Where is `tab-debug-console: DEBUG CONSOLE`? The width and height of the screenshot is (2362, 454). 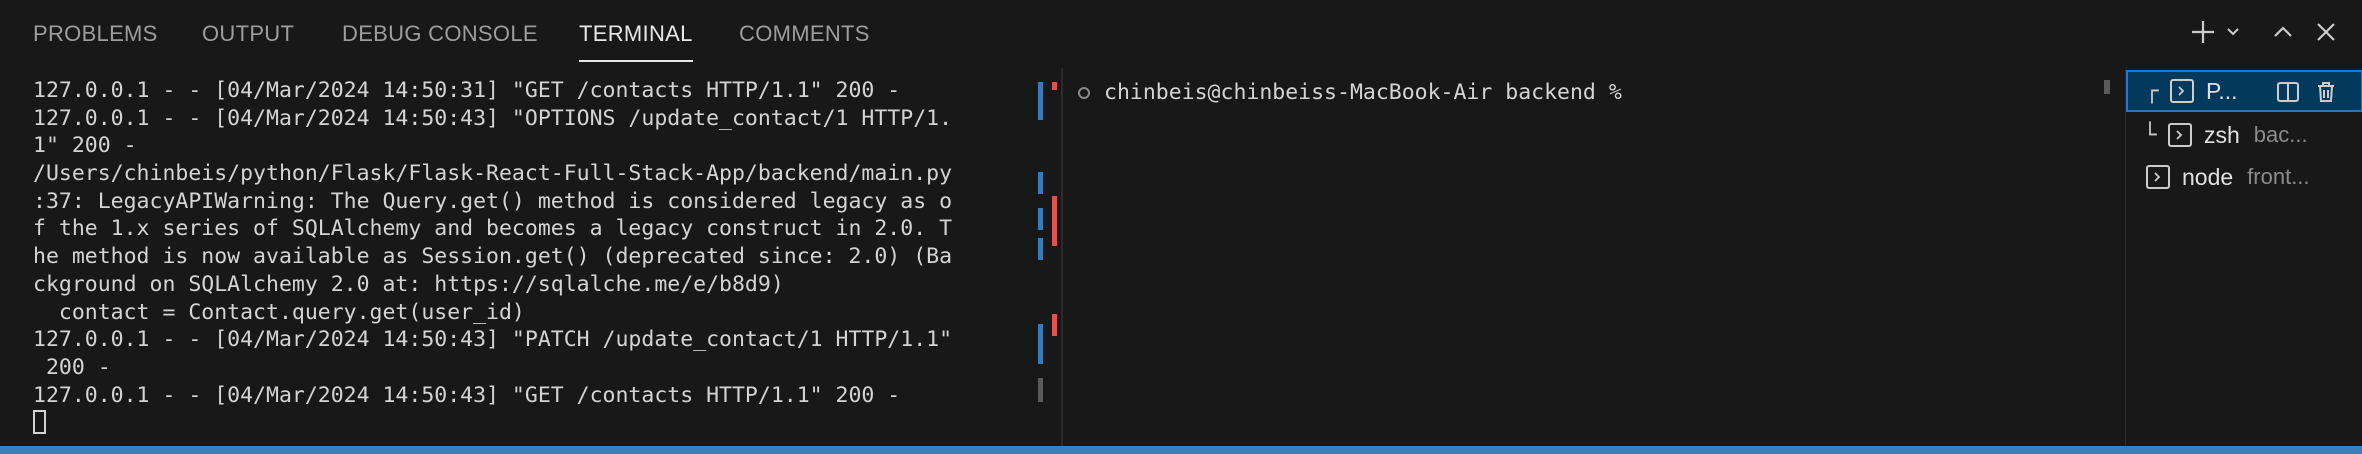
tab-debug-console: DEBUG CONSOLE is located at coordinates (440, 34).